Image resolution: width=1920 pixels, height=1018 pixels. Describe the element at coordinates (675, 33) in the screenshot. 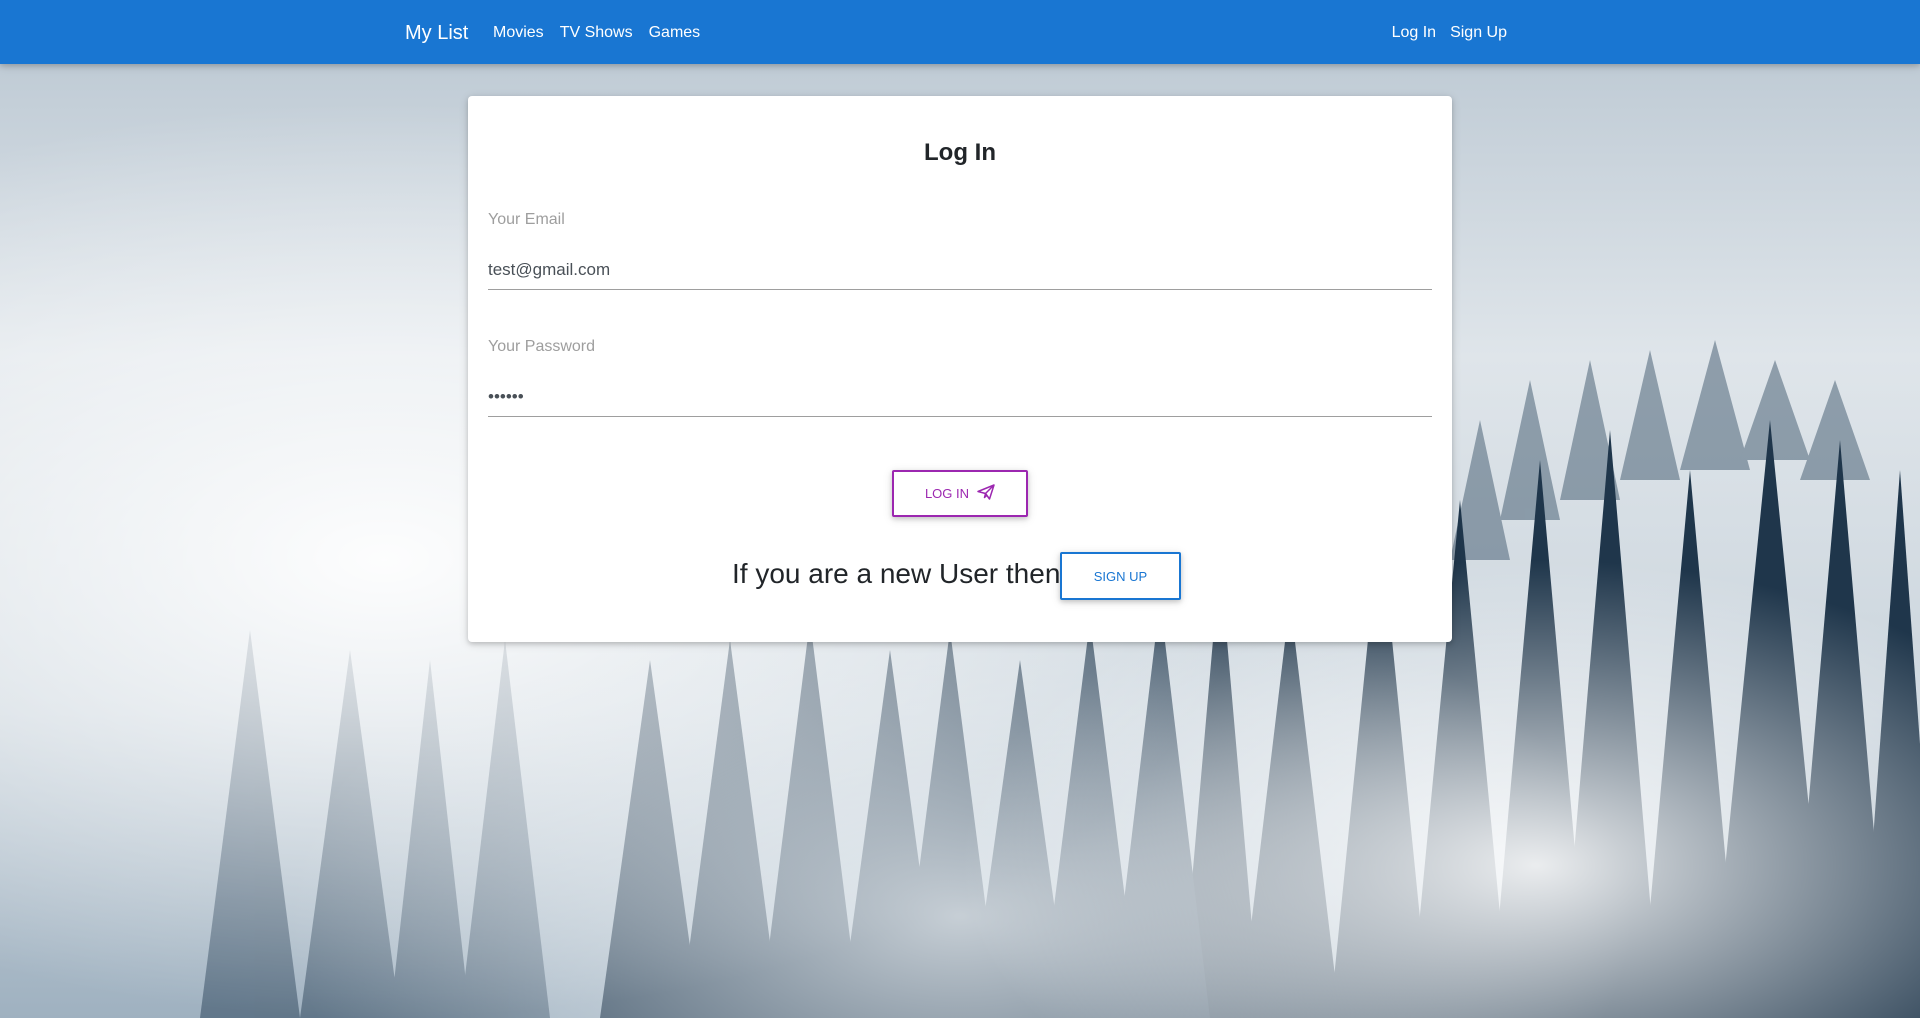

I see `nav-link-games: Games` at that location.